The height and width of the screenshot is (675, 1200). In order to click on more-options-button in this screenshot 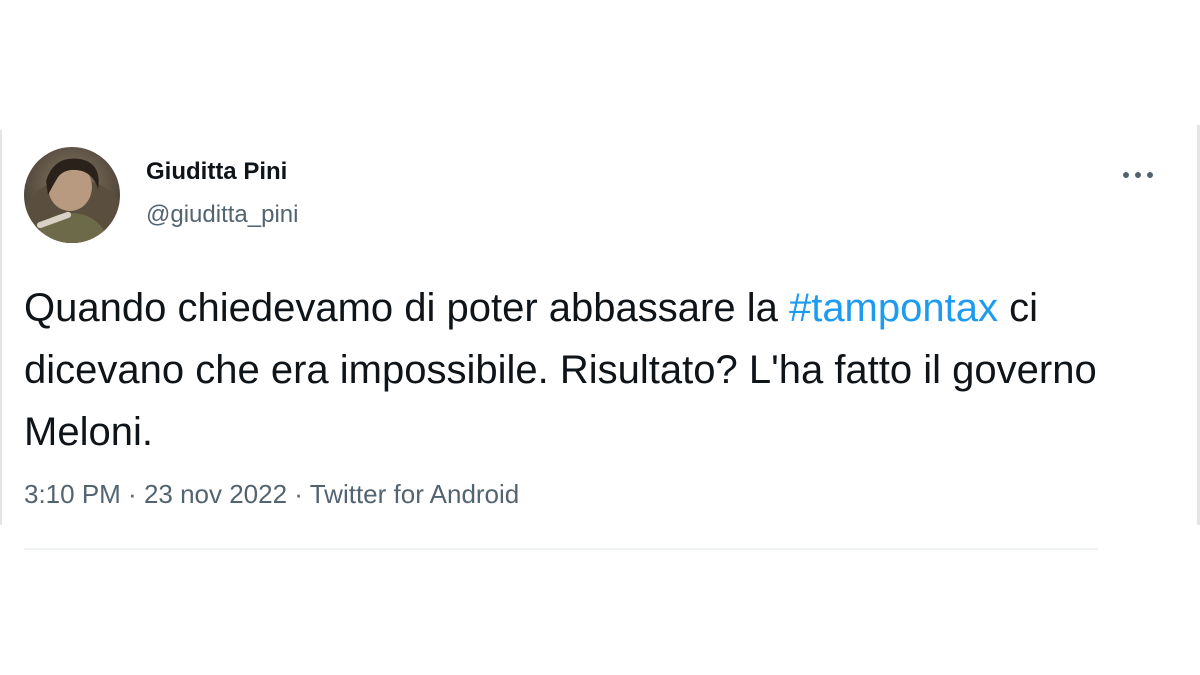, I will do `click(1138, 175)`.